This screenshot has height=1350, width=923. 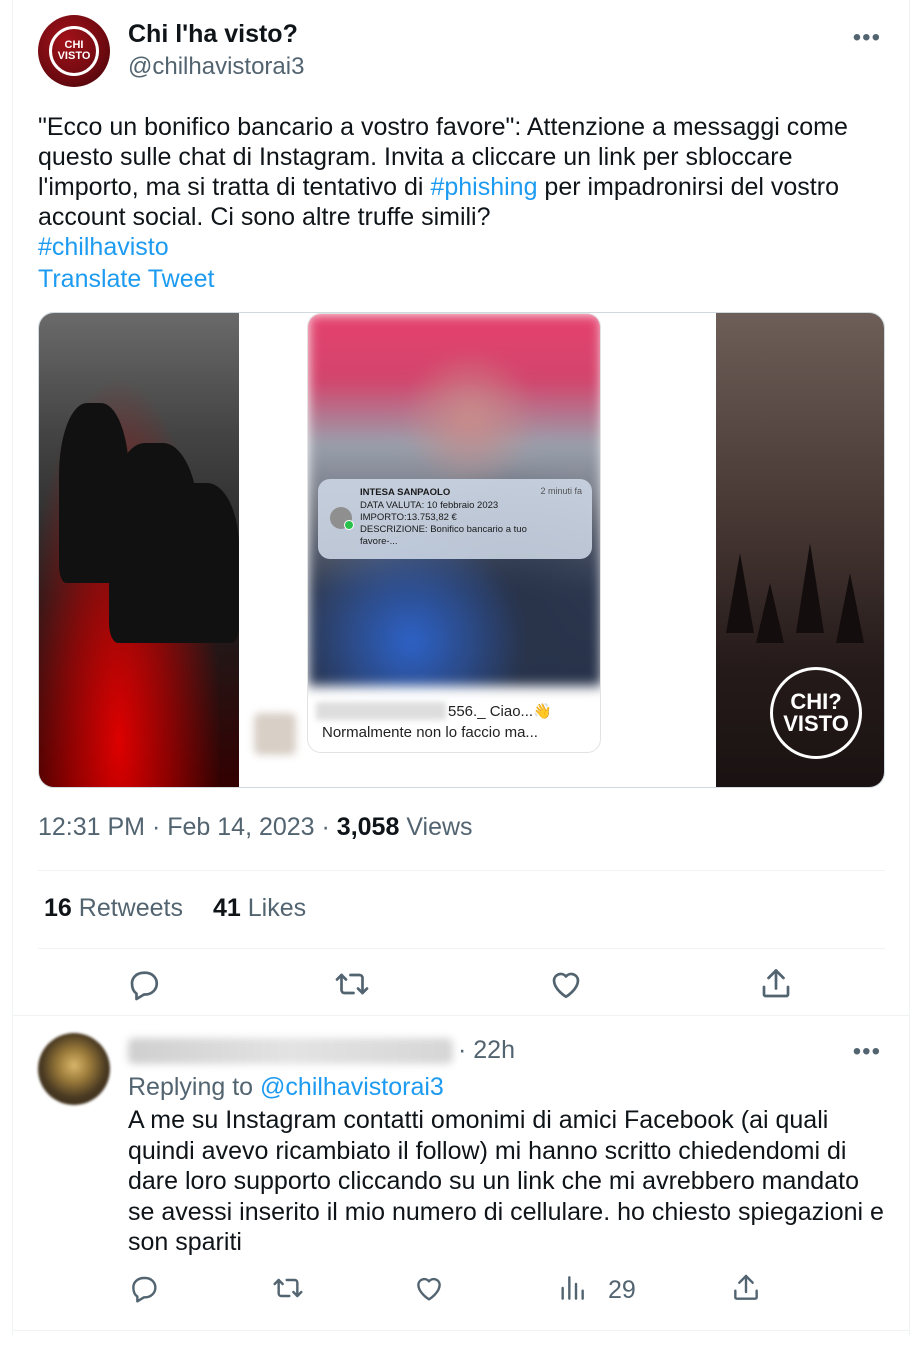 I want to click on notification-line3: DESCRIZIONE: Bonifico bancario a tuo, so click(x=443, y=529).